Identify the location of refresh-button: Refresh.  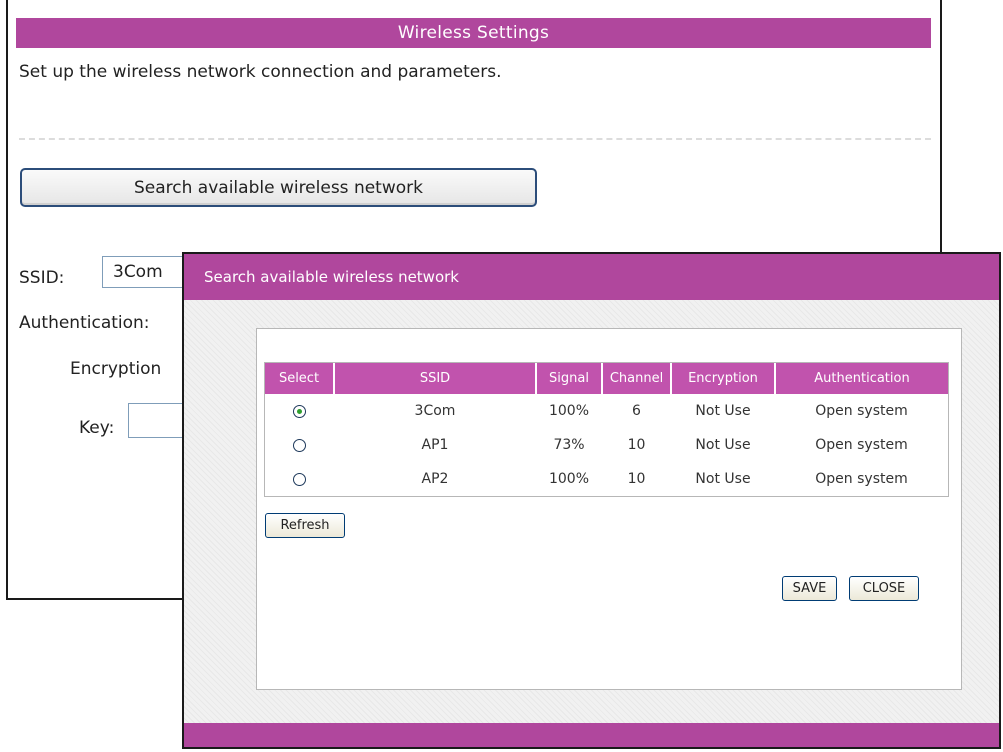
(305, 525).